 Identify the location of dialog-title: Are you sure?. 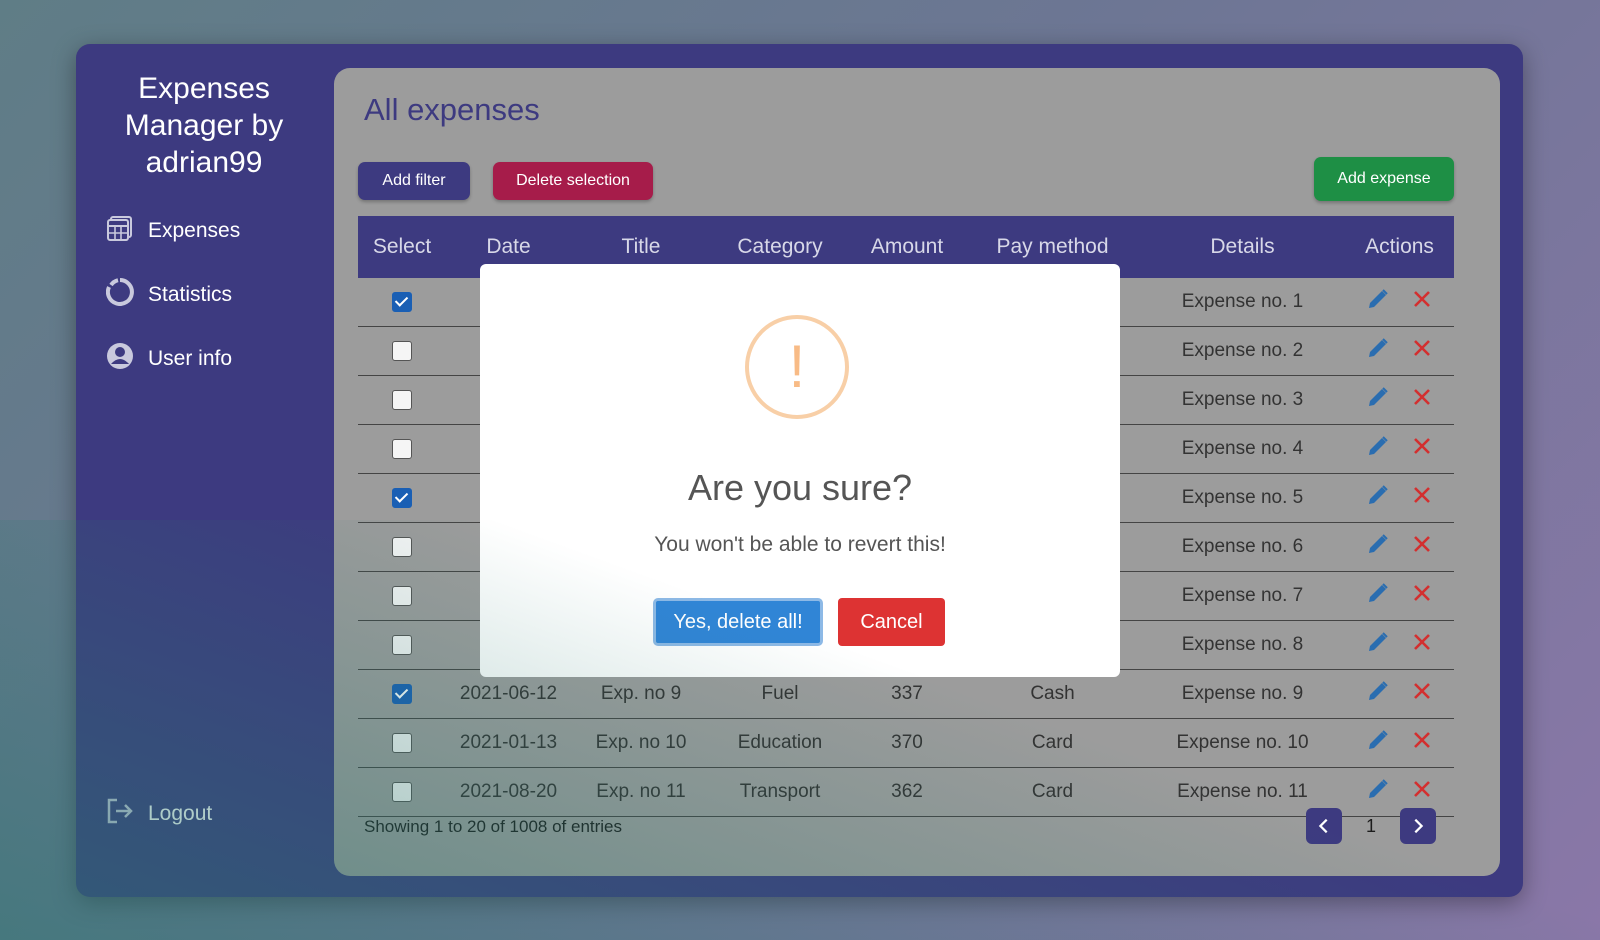
(800, 487).